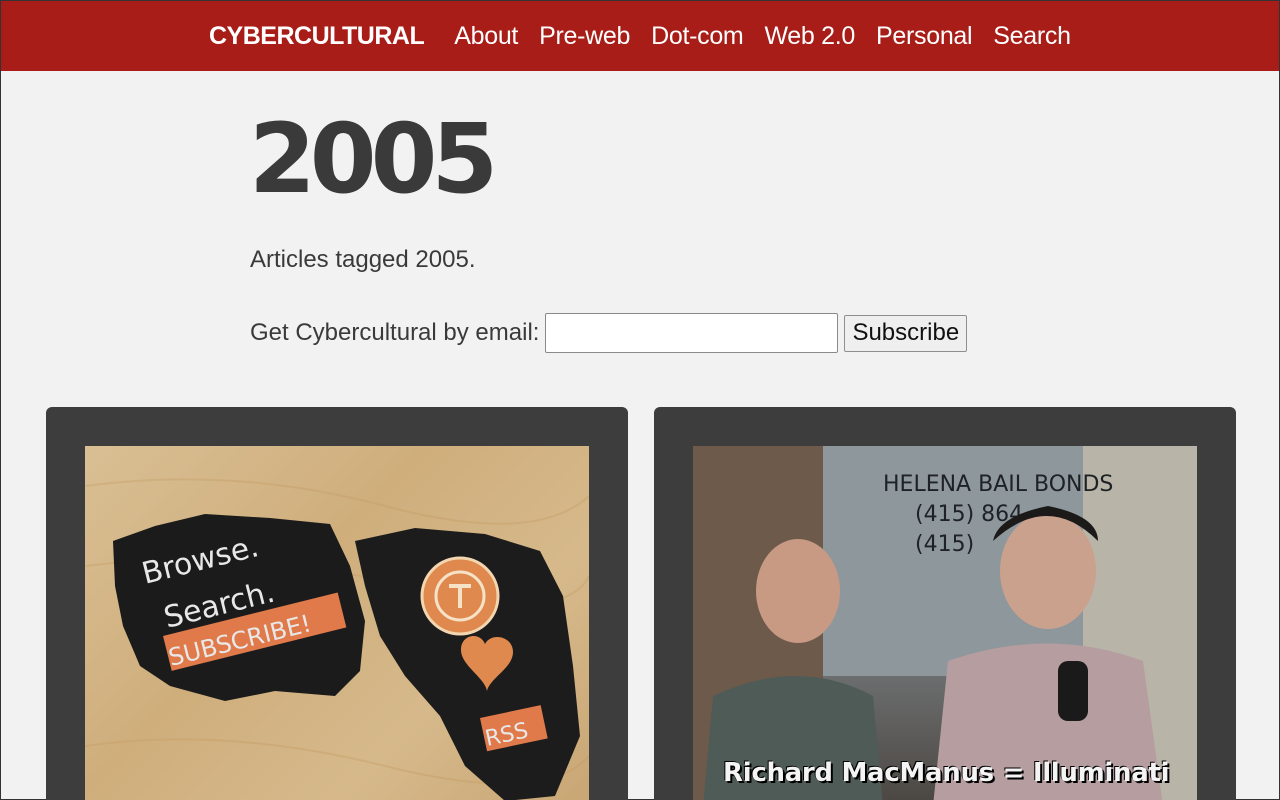 The image size is (1280, 800). Describe the element at coordinates (697, 36) in the screenshot. I see `nav-dot-com: Dot-com` at that location.